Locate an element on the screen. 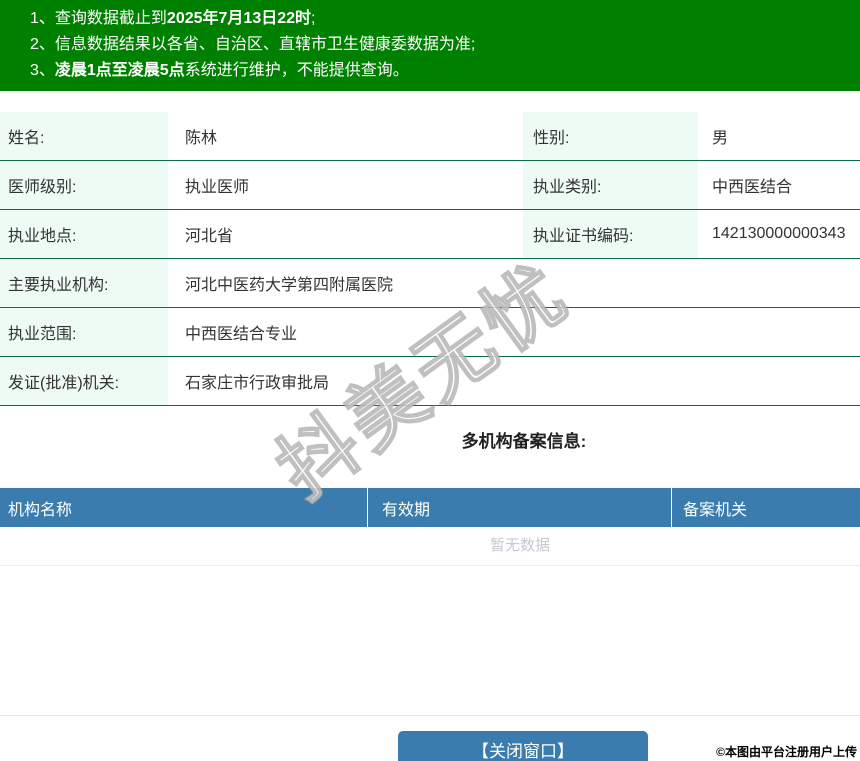 The image size is (860, 761). empty-data-text: 暂无数据 is located at coordinates (519, 545).